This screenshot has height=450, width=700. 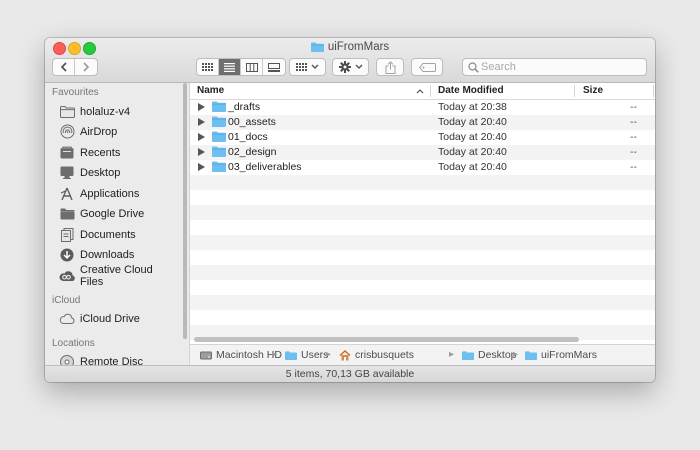 What do you see at coordinates (112, 318) in the screenshot?
I see `sidebar-item-icloud-drive: iCloud Drive` at bounding box center [112, 318].